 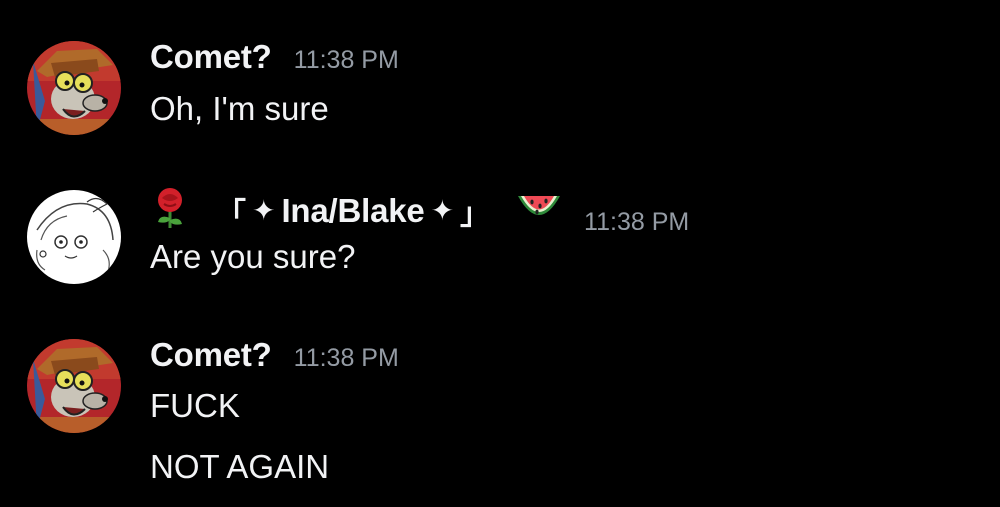 What do you see at coordinates (170, 210) in the screenshot?
I see `rose-icon` at bounding box center [170, 210].